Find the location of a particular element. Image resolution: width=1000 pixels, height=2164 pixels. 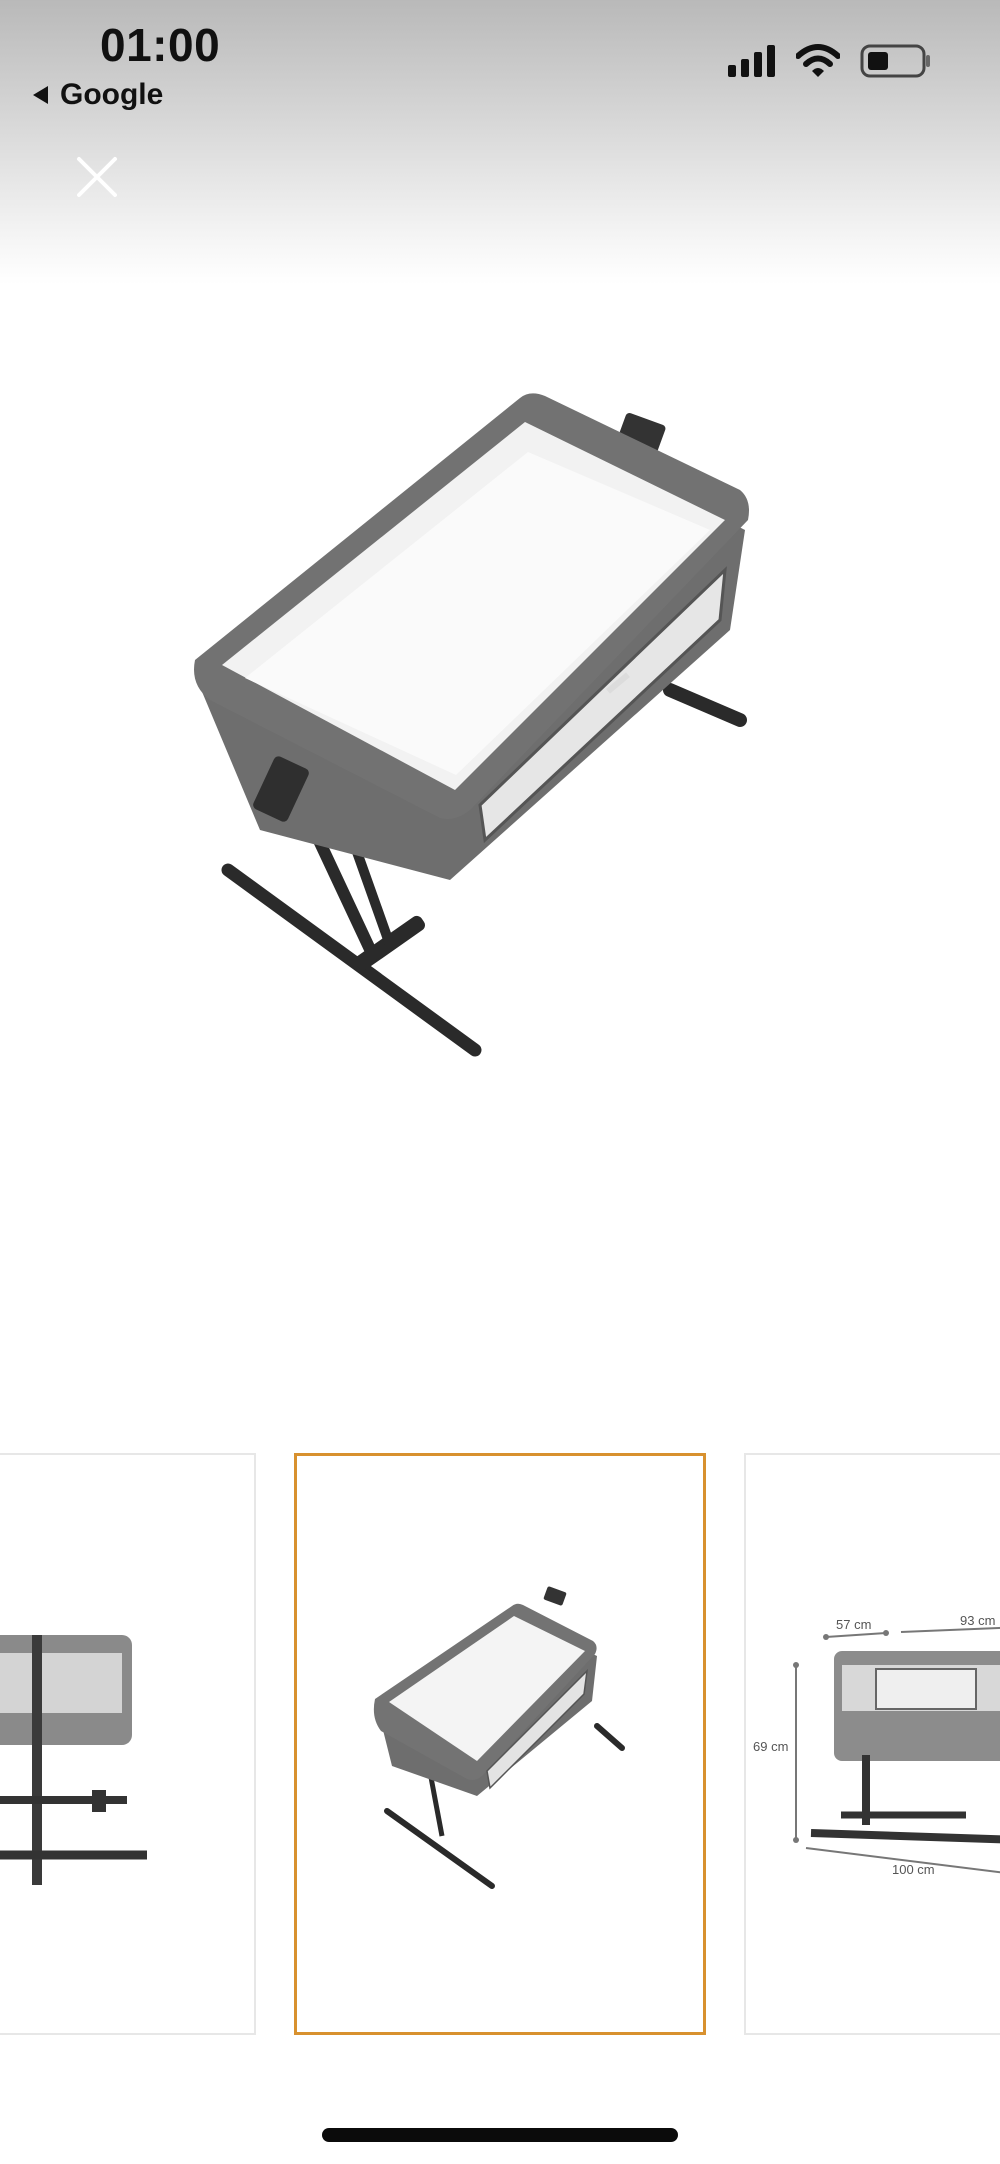

back-triangle-icon is located at coordinates (41, 95).